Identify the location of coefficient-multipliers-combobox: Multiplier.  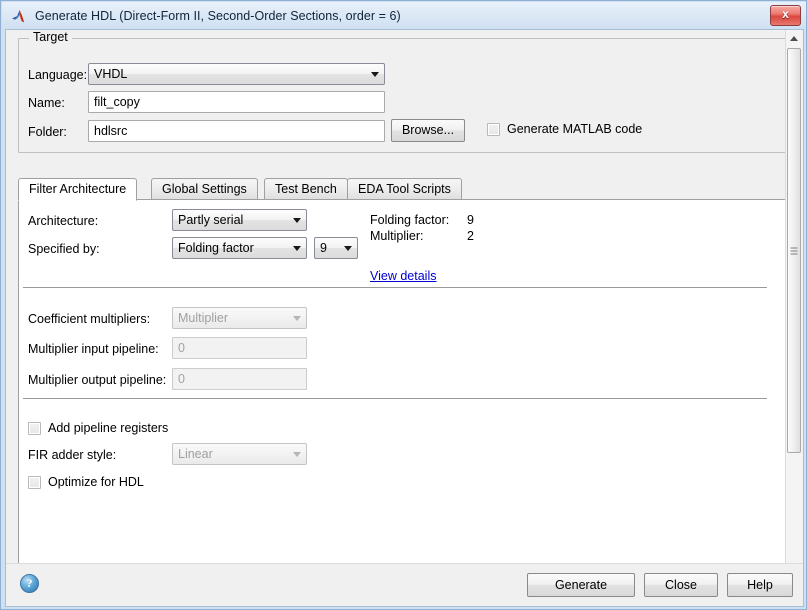
(239, 318).